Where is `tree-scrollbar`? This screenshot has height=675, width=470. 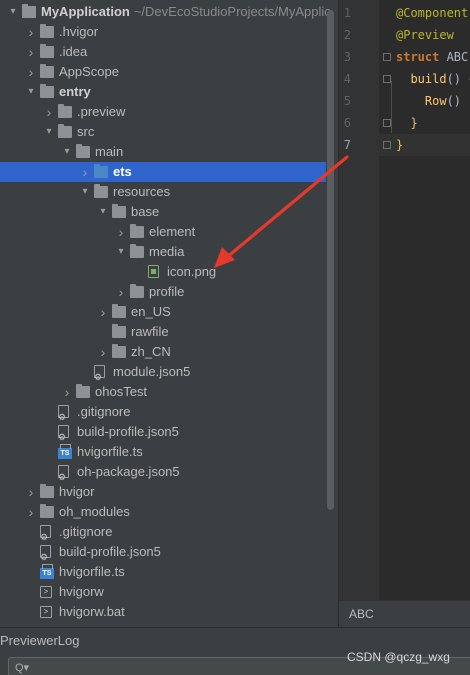
tree-scrollbar is located at coordinates (330, 260).